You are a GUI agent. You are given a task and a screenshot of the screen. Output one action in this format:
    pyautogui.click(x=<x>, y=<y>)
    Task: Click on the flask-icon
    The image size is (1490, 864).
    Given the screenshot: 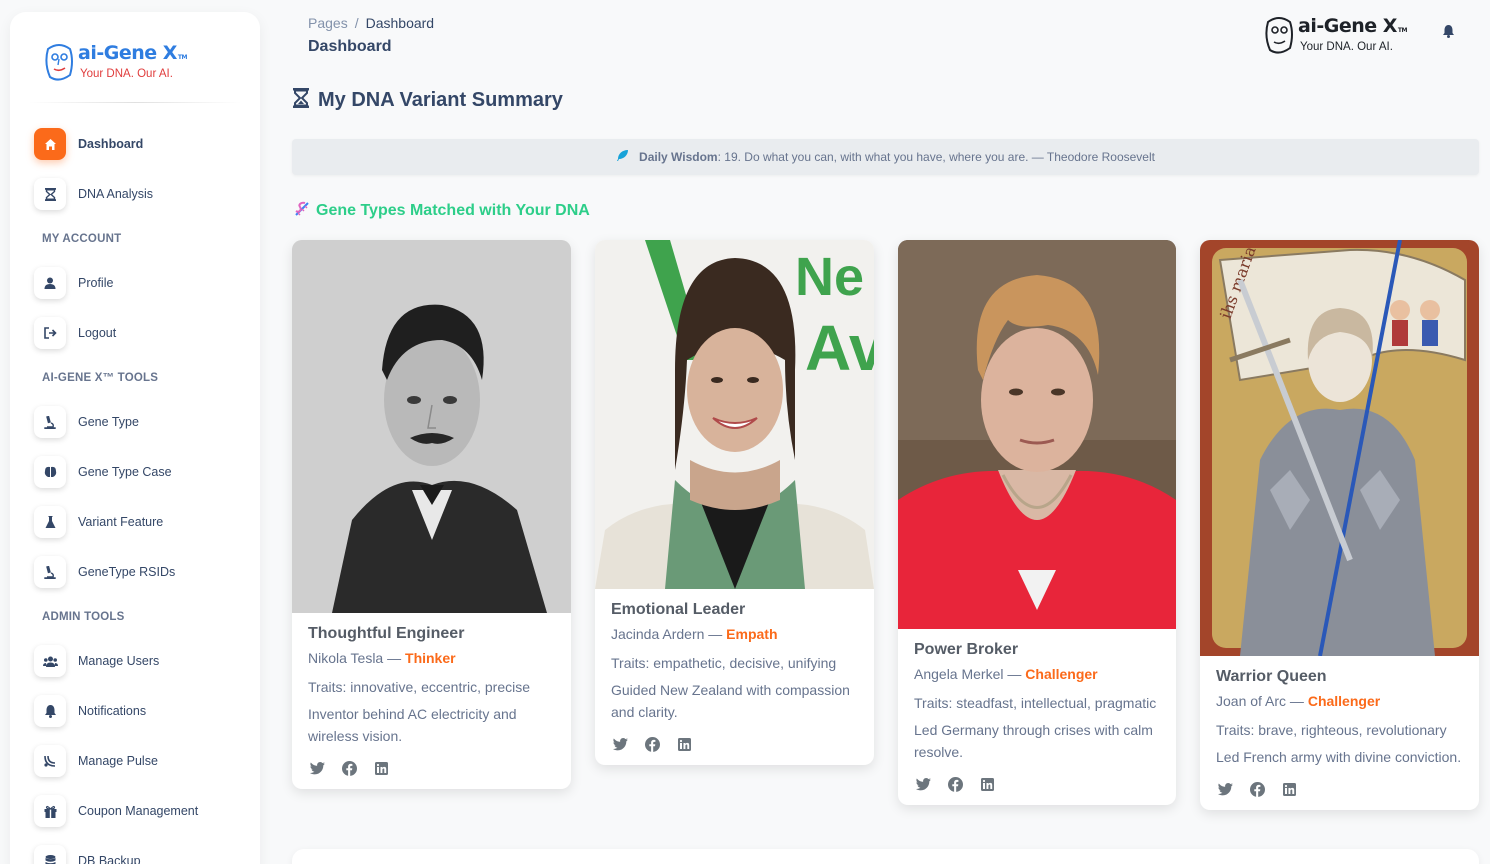 What is the action you would take?
    pyautogui.click(x=50, y=522)
    